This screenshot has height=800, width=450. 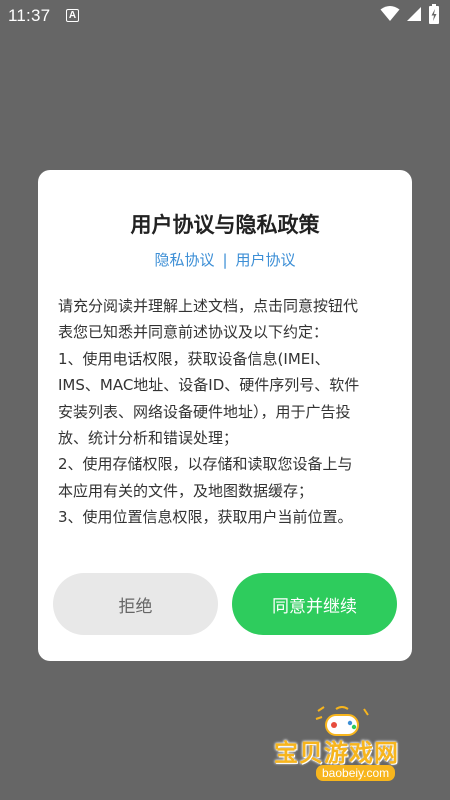 What do you see at coordinates (205, 464) in the screenshot?
I see `body-line: 2、使用存储权限，以存储和读取您设备上与` at bounding box center [205, 464].